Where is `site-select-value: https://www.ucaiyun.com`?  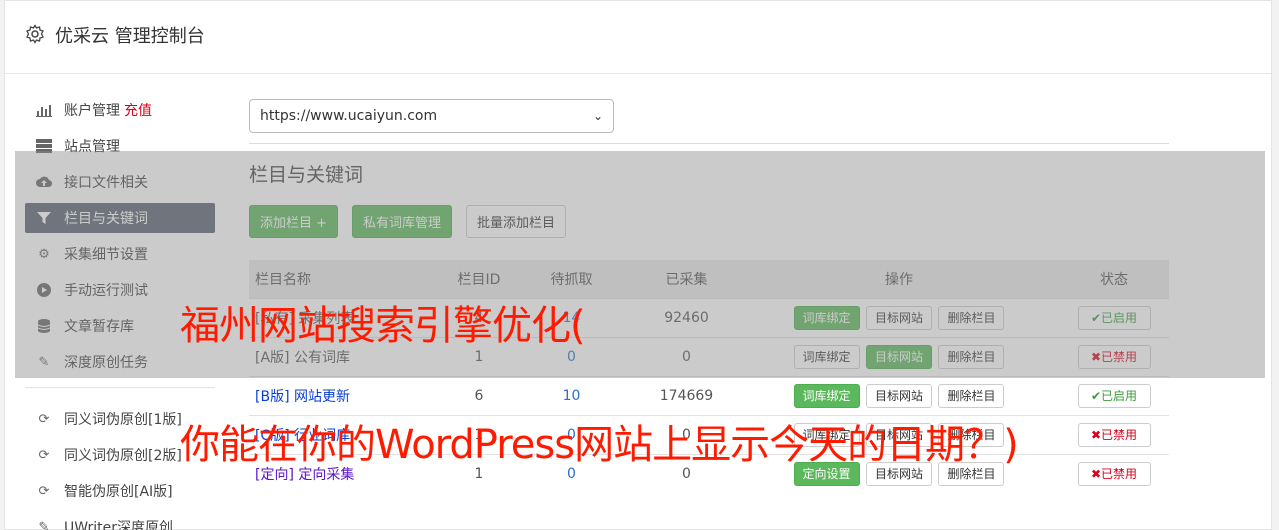 site-select-value: https://www.ucaiyun.com is located at coordinates (349, 116).